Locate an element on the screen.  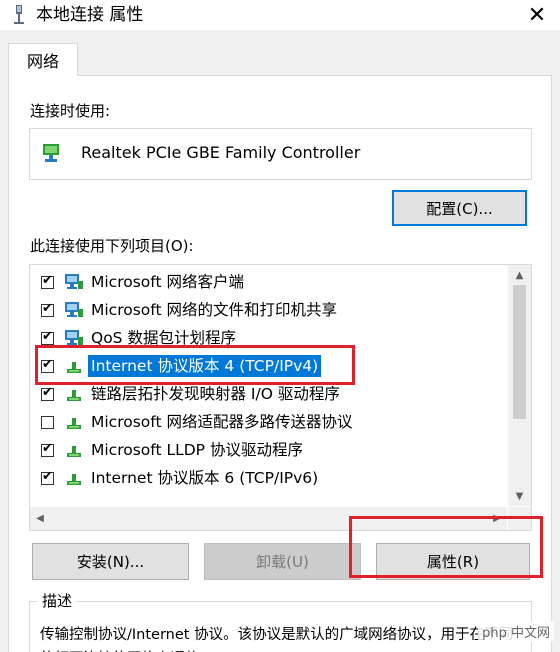
list-item: ✔ Internet 协议版本 6 (TCP/IPv6) is located at coordinates (268, 479).